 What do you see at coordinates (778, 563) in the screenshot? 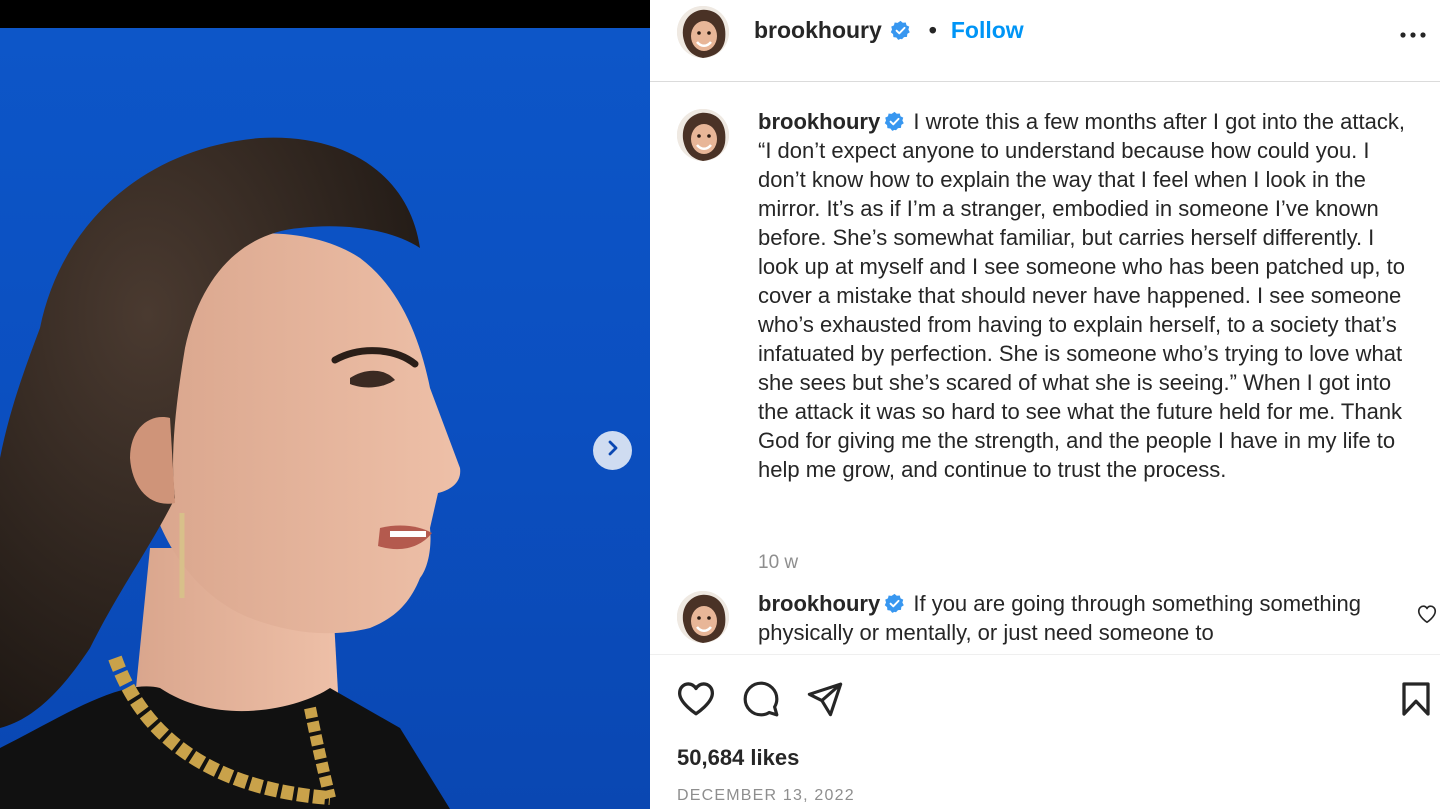
I see `comment-timestamp: 10 w` at bounding box center [778, 563].